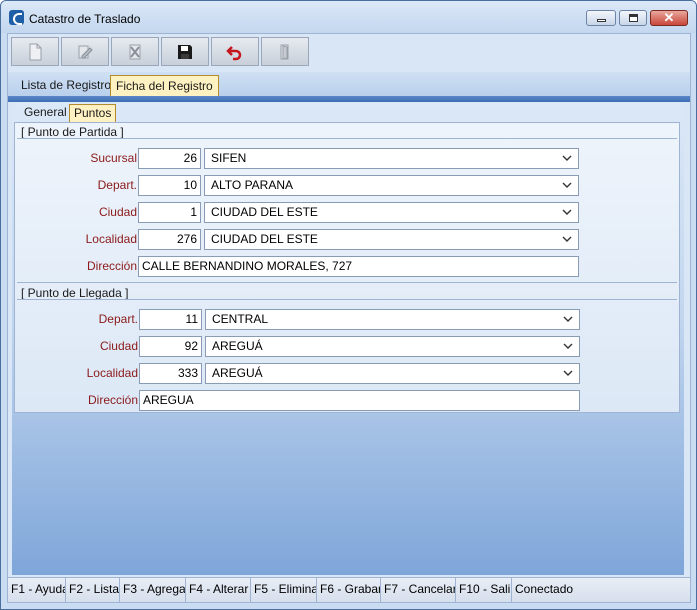  I want to click on minimize-button, so click(601, 18).